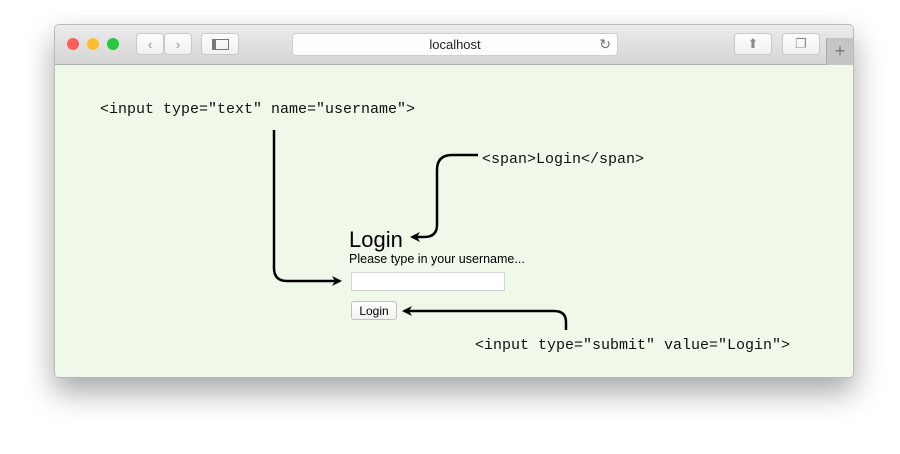 The width and height of the screenshot is (900, 454). What do you see at coordinates (444, 197) in the screenshot?
I see `arrow-to-login-title` at bounding box center [444, 197].